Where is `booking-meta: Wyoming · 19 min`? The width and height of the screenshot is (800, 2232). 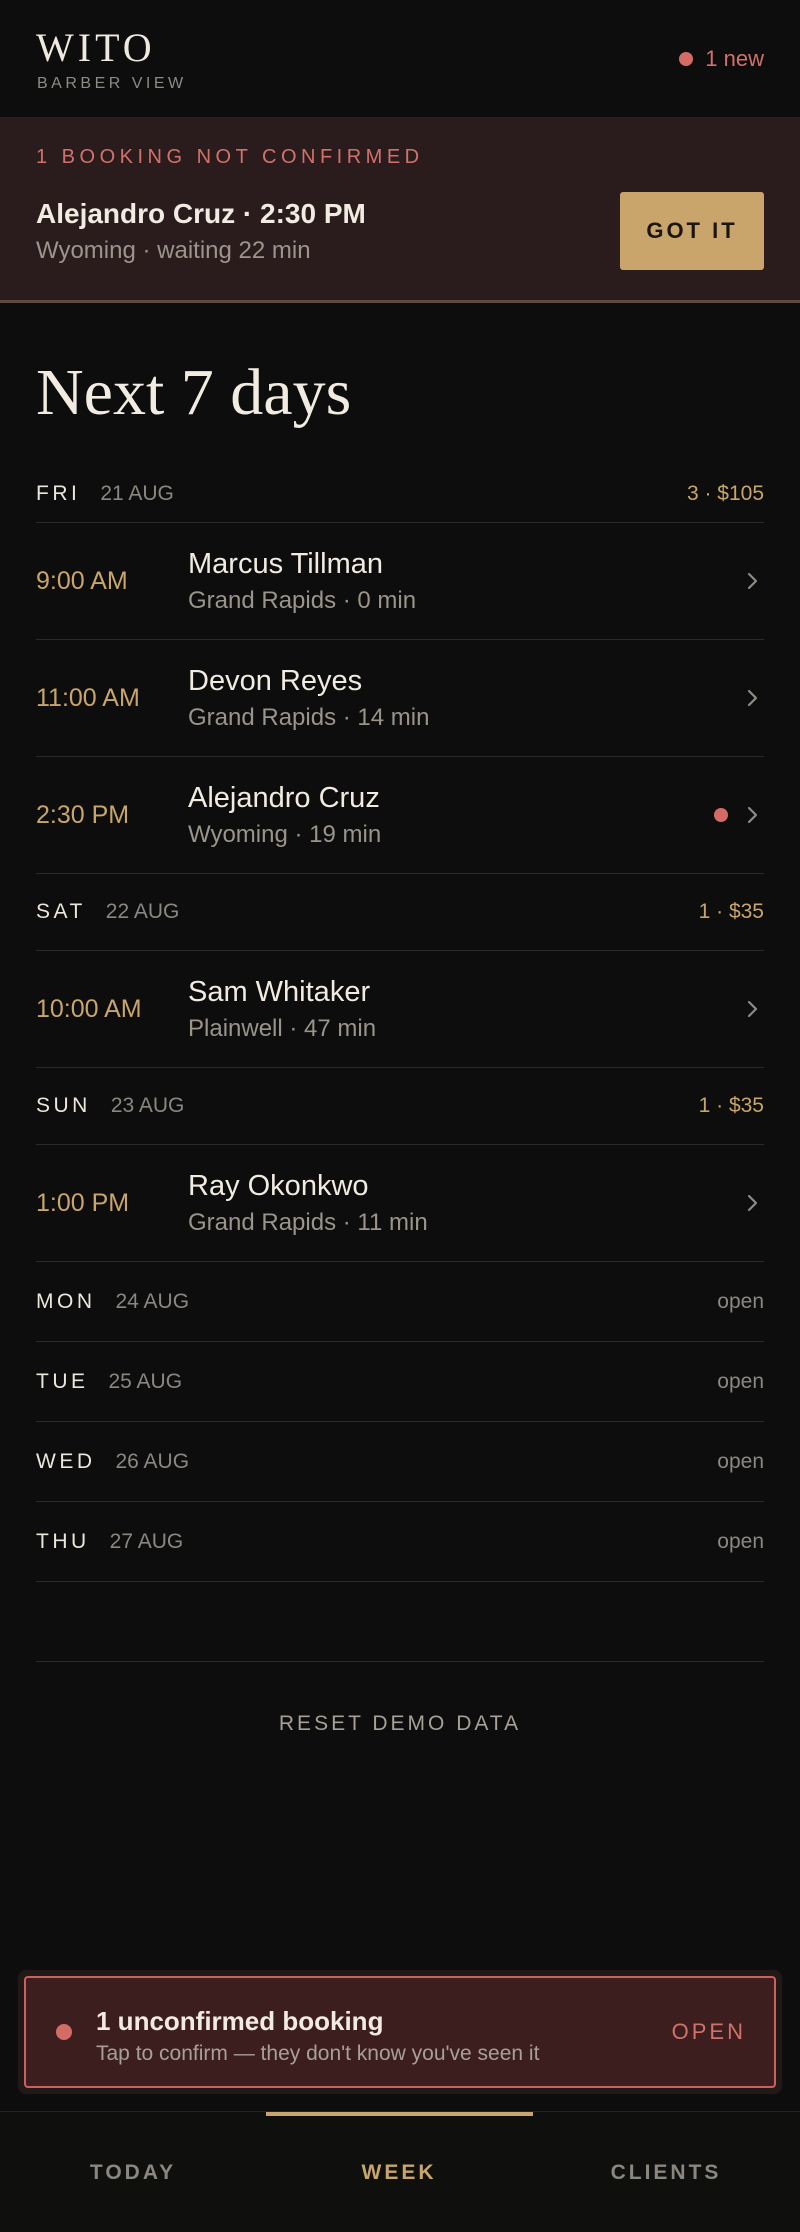 booking-meta: Wyoming · 19 min is located at coordinates (285, 834).